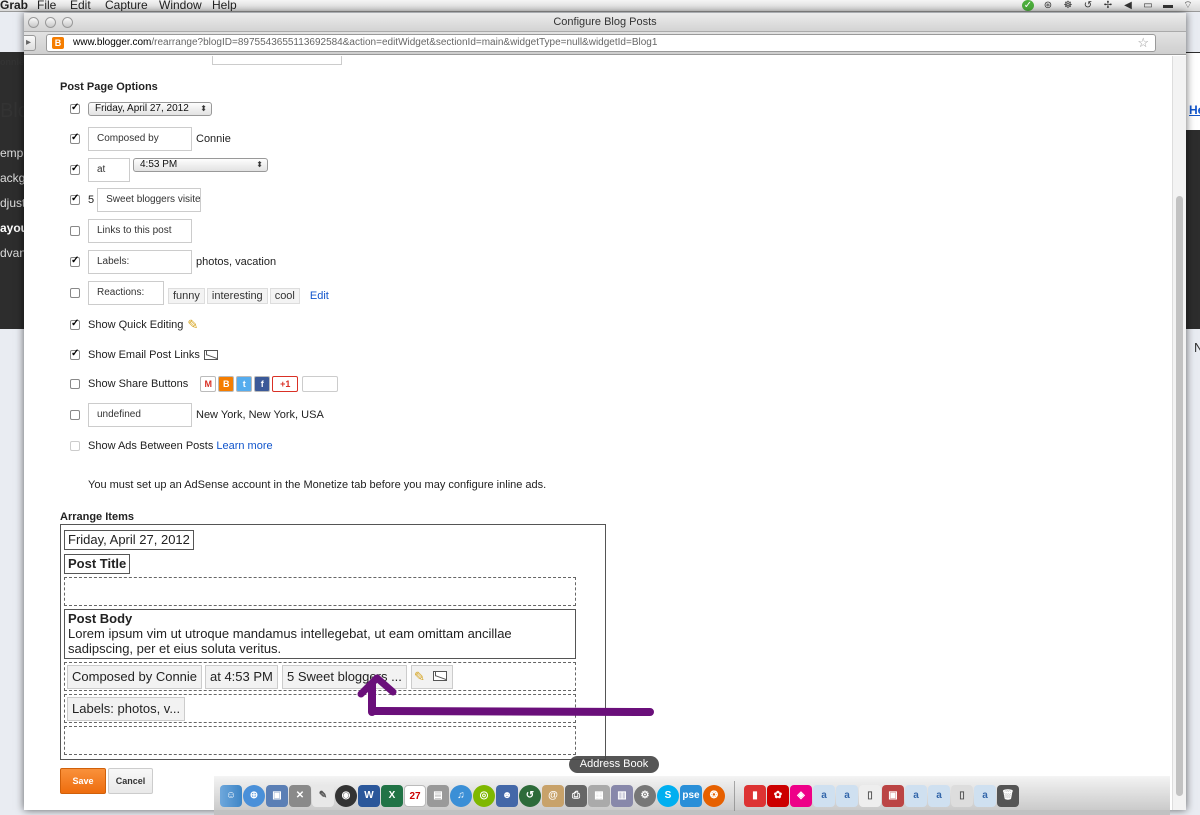 The width and height of the screenshot is (1200, 815). Describe the element at coordinates (300, 796) in the screenshot. I see `xcode-icon: ✕` at that location.